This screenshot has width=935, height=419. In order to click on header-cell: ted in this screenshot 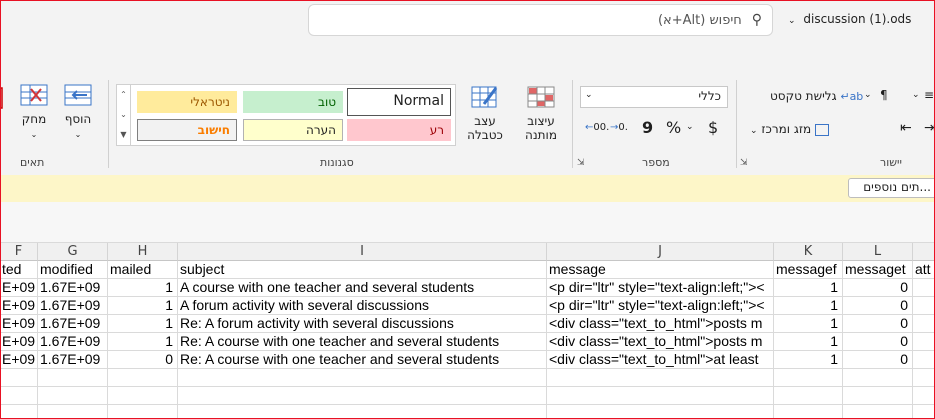, I will do `click(19, 270)`.